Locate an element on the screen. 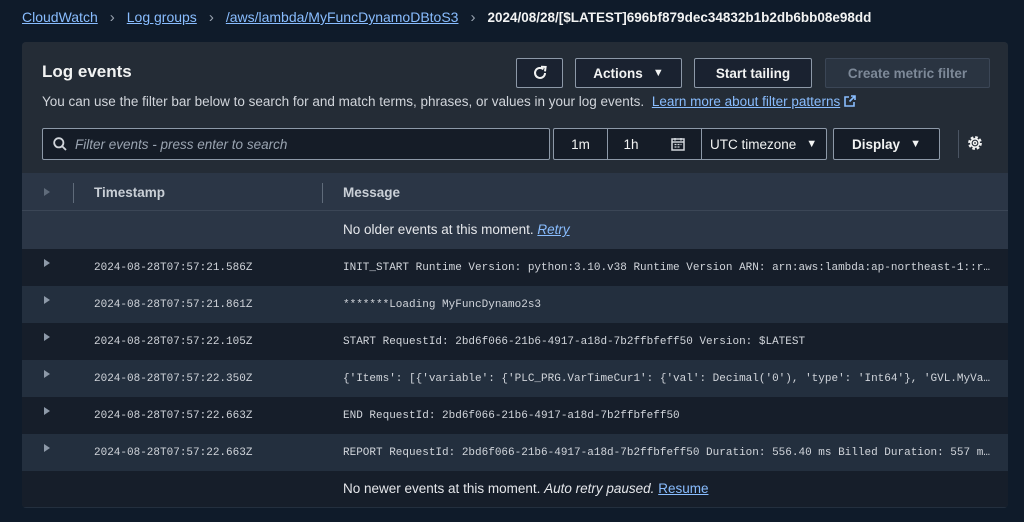  create-metric-filter-button: Create metric filter is located at coordinates (907, 73).